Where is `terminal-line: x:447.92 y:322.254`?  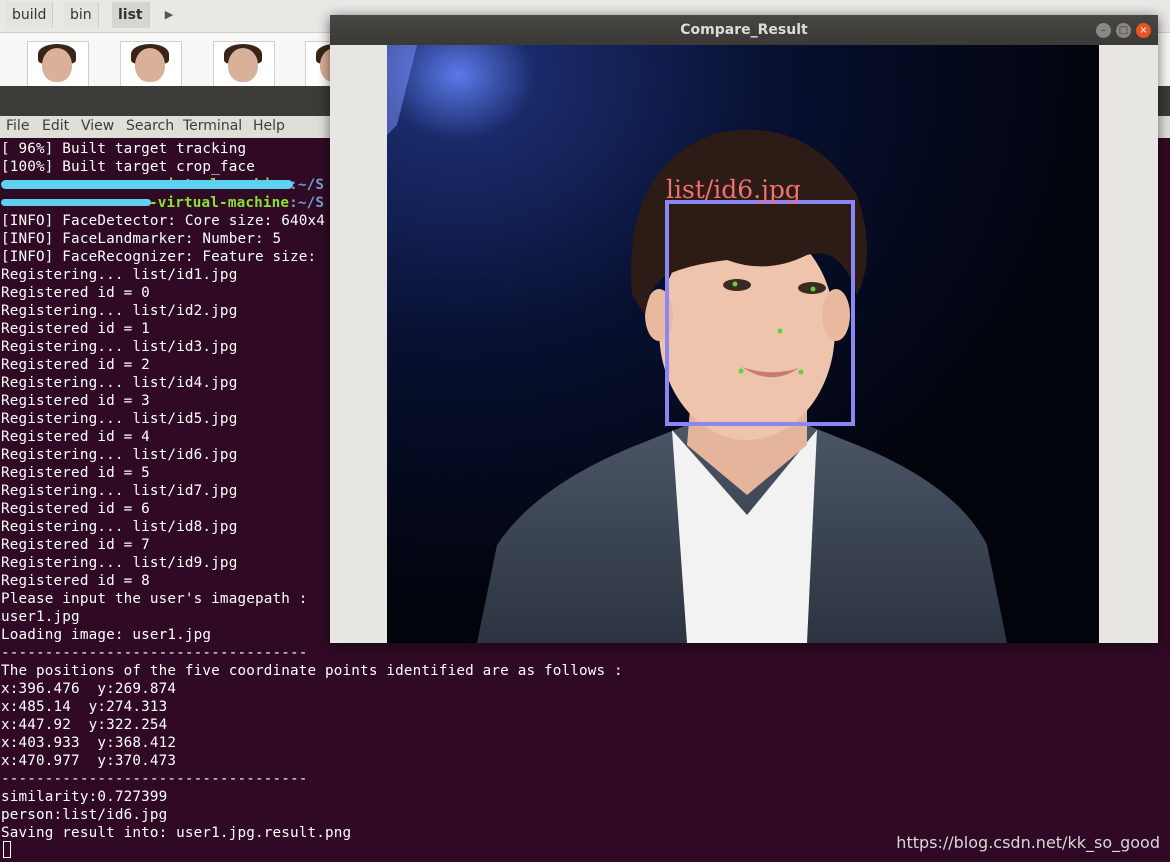 terminal-line: x:447.92 y:322.254 is located at coordinates (84, 725).